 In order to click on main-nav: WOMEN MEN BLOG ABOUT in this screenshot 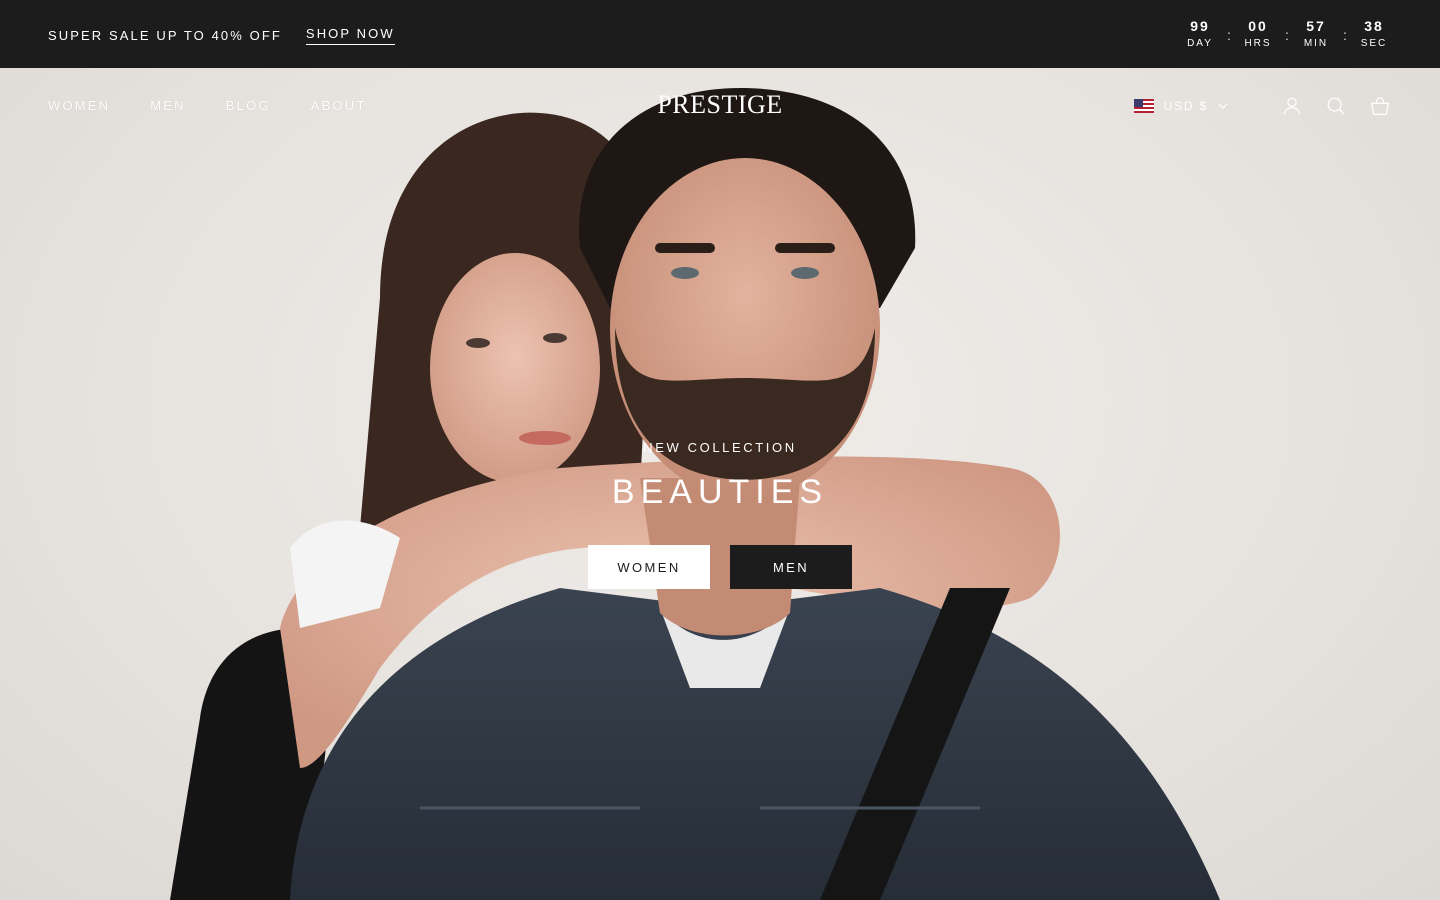, I will do `click(207, 105)`.